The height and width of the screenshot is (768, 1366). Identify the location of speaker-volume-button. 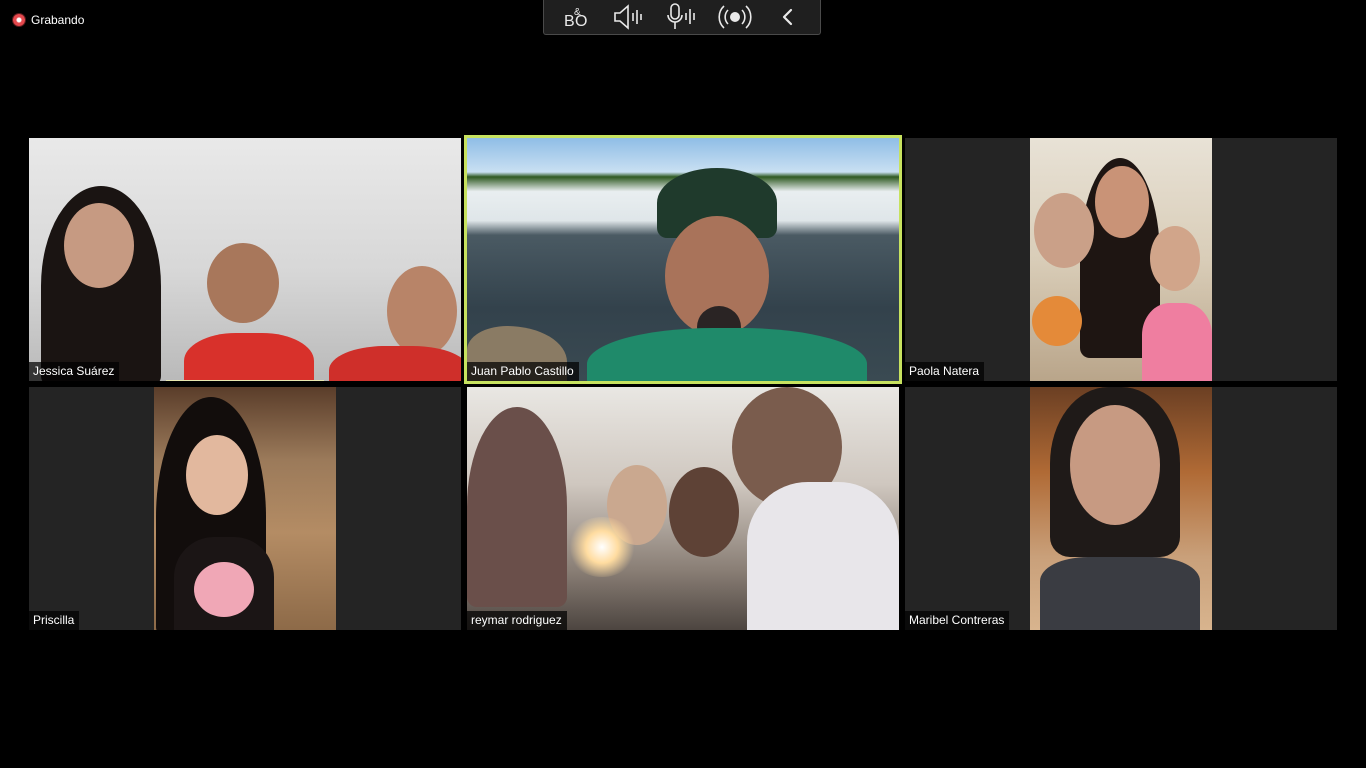
(629, 17).